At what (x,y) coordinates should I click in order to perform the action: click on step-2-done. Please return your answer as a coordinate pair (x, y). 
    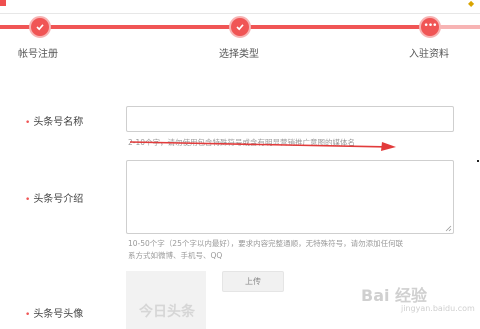
    Looking at the image, I should click on (240, 27).